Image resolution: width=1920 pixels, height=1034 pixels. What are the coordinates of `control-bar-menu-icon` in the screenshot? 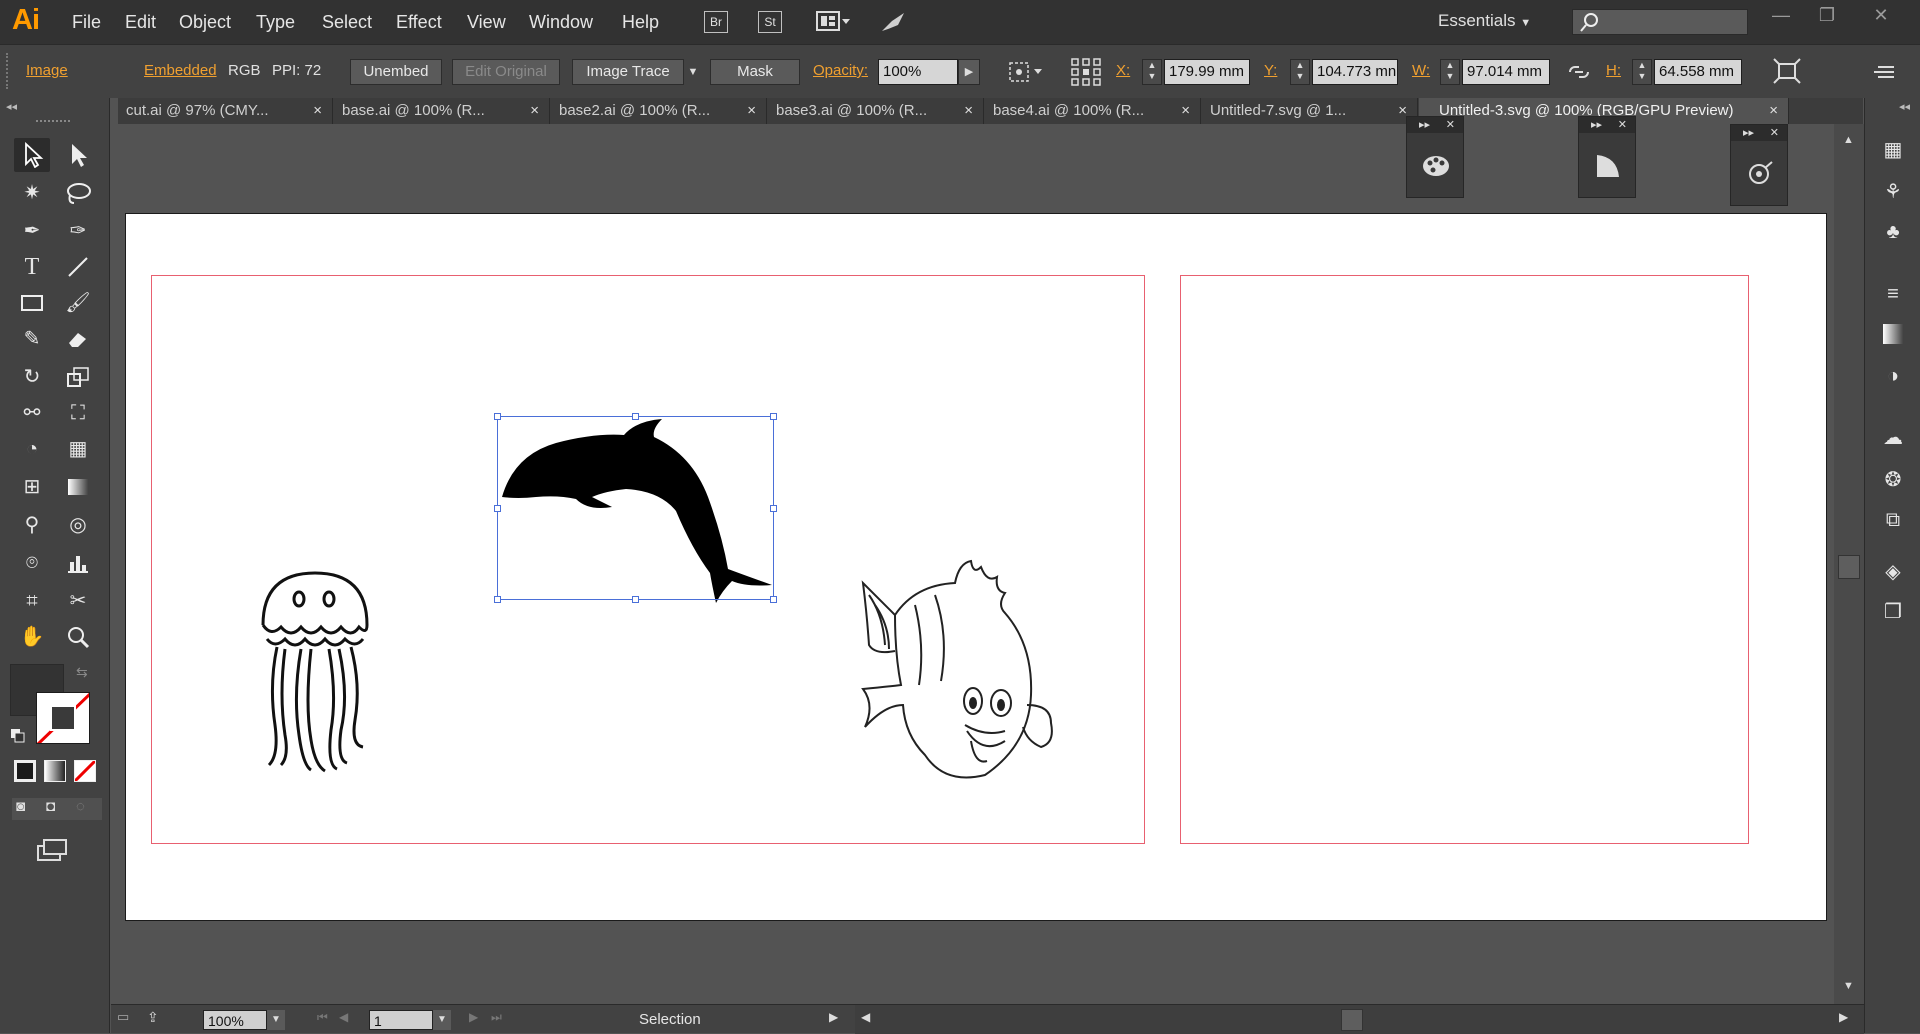 It's located at (1885, 72).